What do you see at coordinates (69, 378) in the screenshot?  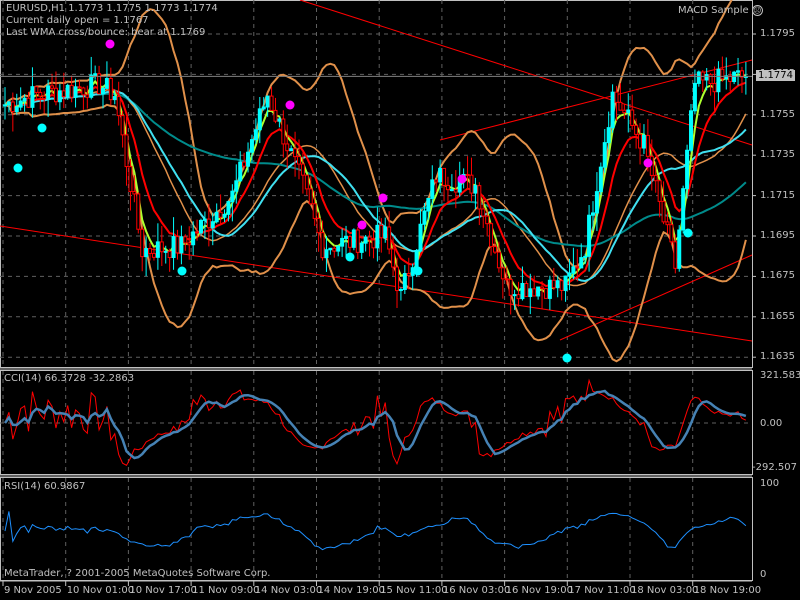 I see `cci-label: CCI(14) 66.3728 -32.2863` at bounding box center [69, 378].